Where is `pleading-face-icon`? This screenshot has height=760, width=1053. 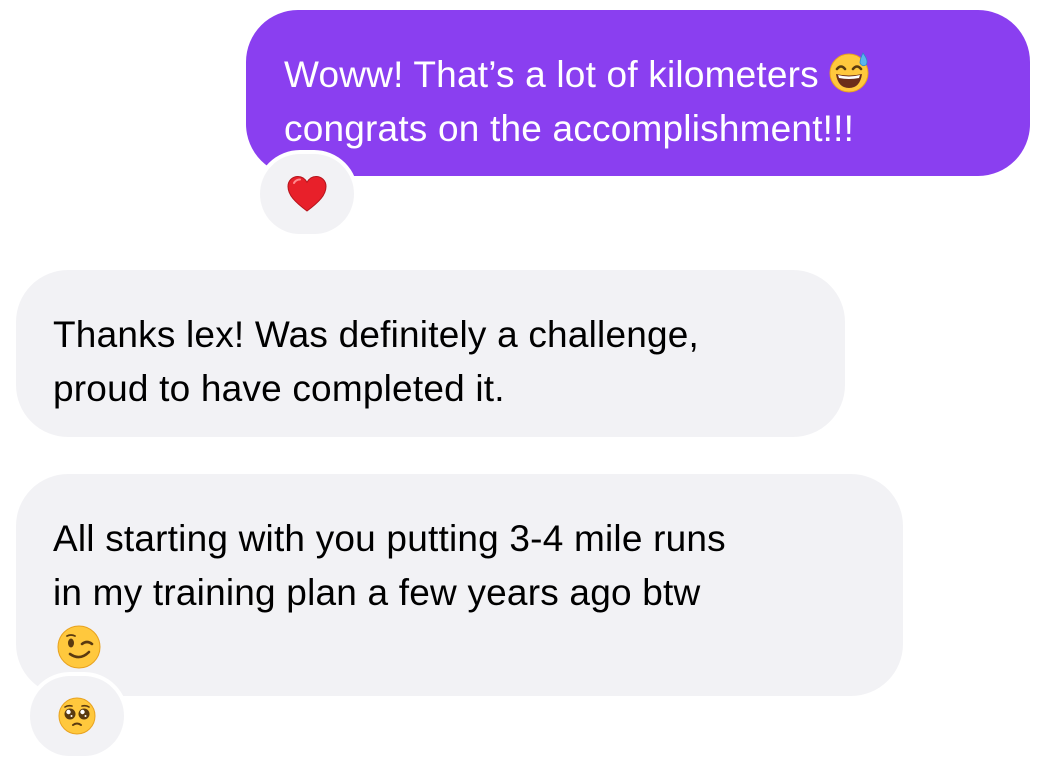 pleading-face-icon is located at coordinates (77, 716).